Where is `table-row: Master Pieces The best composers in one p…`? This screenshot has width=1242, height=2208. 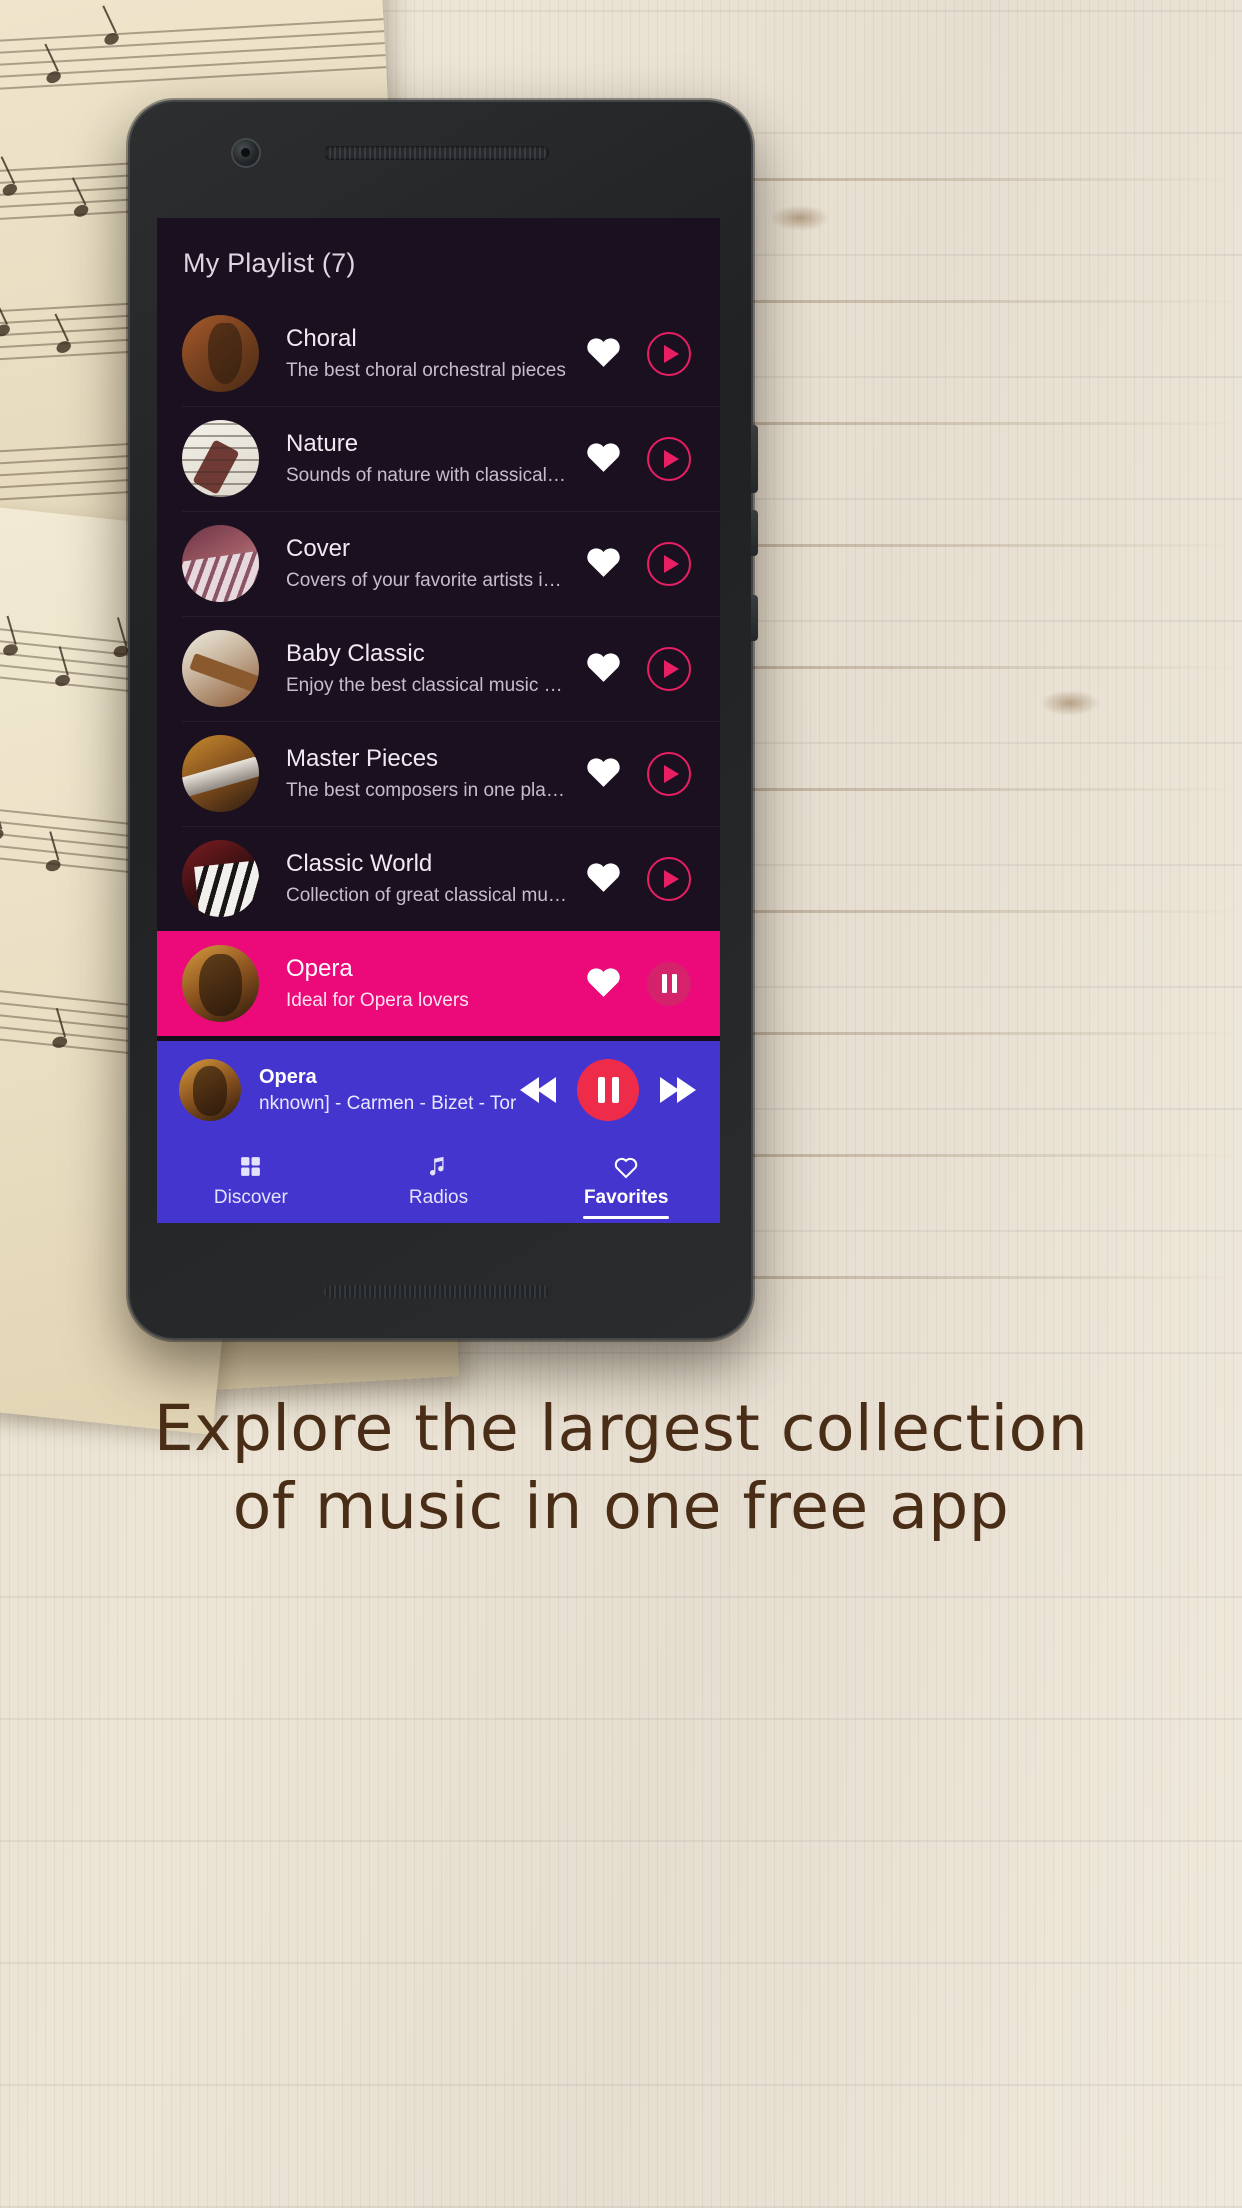 table-row: Master Pieces The best composers in one p… is located at coordinates (438, 773).